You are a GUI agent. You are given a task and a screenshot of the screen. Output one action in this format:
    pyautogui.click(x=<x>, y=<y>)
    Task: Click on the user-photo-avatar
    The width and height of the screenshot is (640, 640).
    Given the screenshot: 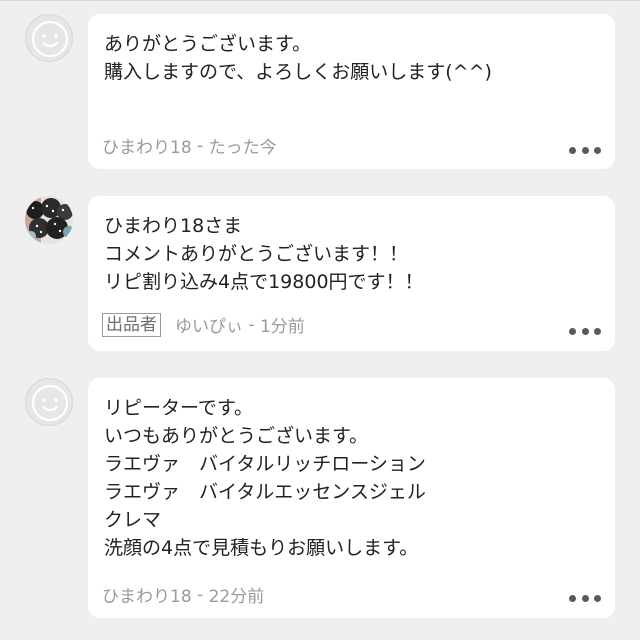 What is the action you would take?
    pyautogui.click(x=49, y=220)
    